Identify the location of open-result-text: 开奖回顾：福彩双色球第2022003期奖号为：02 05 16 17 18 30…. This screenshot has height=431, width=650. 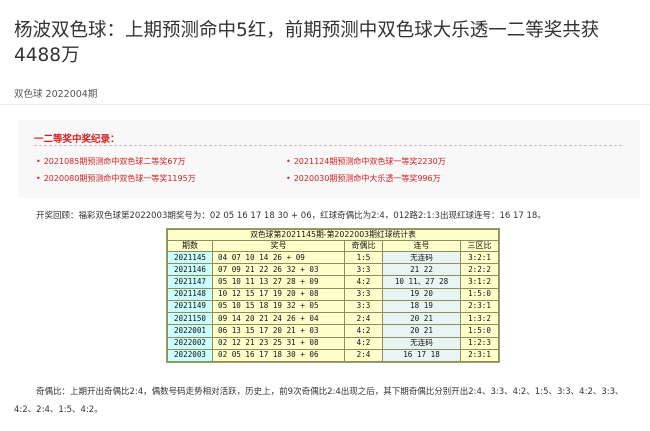
(291, 216).